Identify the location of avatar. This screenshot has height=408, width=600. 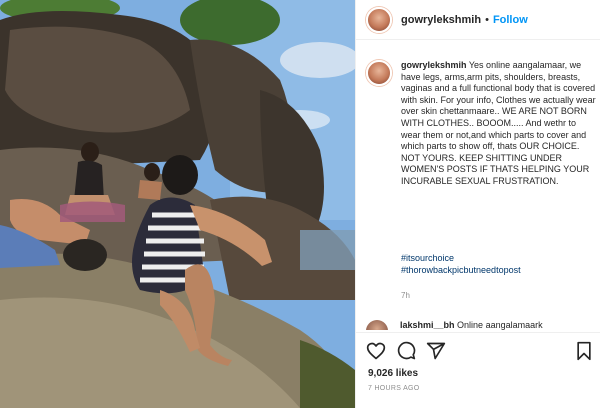
(379, 19).